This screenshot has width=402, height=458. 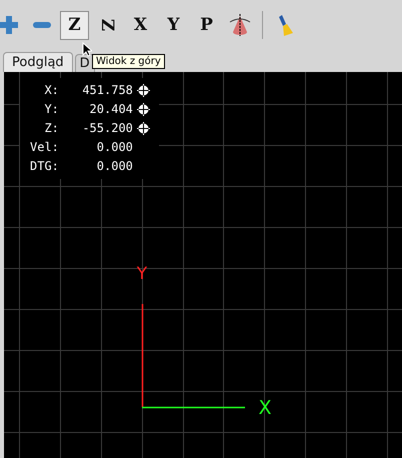 I want to click on axis-label: Z:, so click(x=51, y=128).